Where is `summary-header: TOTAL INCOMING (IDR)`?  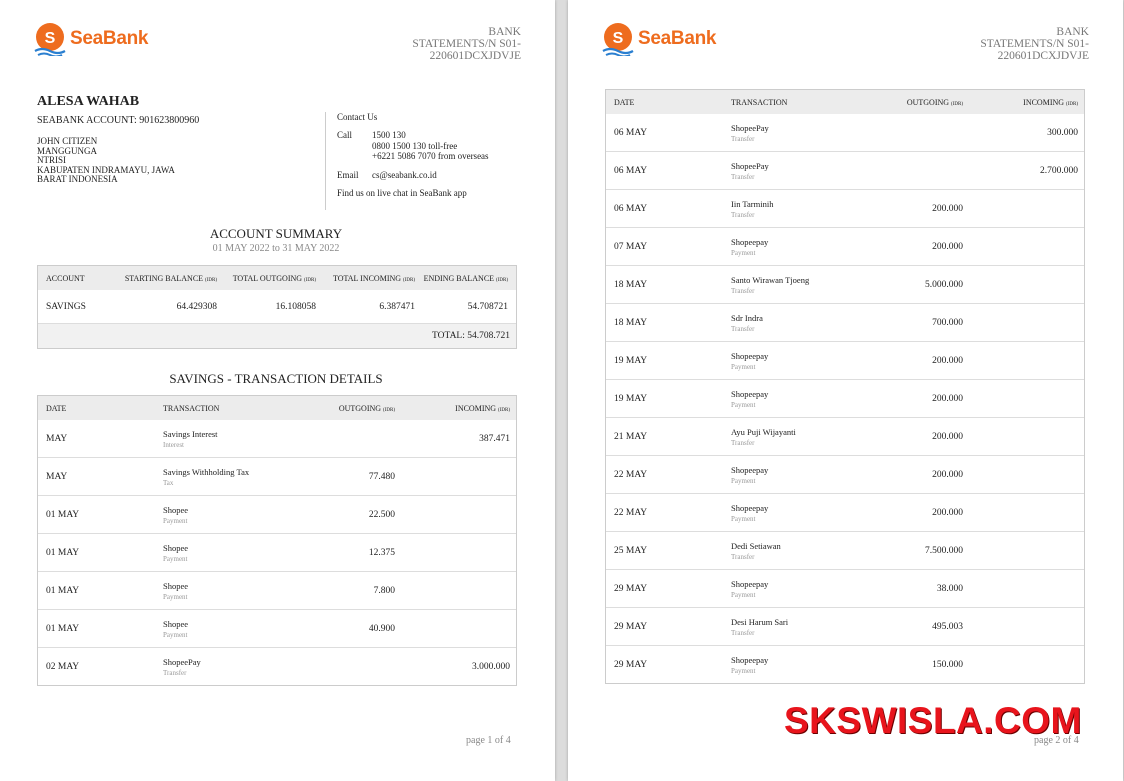 summary-header: TOTAL INCOMING (IDR) is located at coordinates (374, 278).